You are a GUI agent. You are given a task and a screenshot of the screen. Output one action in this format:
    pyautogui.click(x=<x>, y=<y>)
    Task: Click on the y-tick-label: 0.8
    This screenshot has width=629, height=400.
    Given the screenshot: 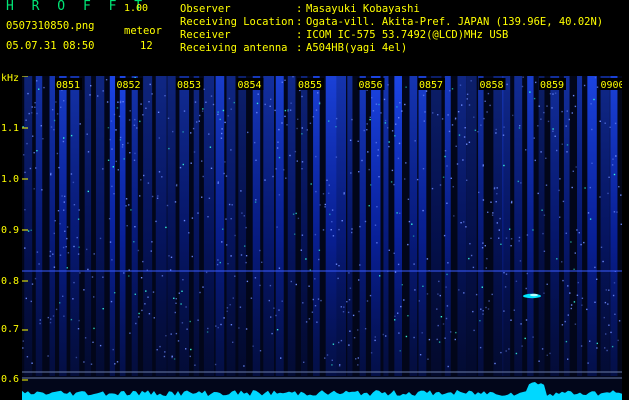 What is the action you would take?
    pyautogui.click(x=10, y=281)
    